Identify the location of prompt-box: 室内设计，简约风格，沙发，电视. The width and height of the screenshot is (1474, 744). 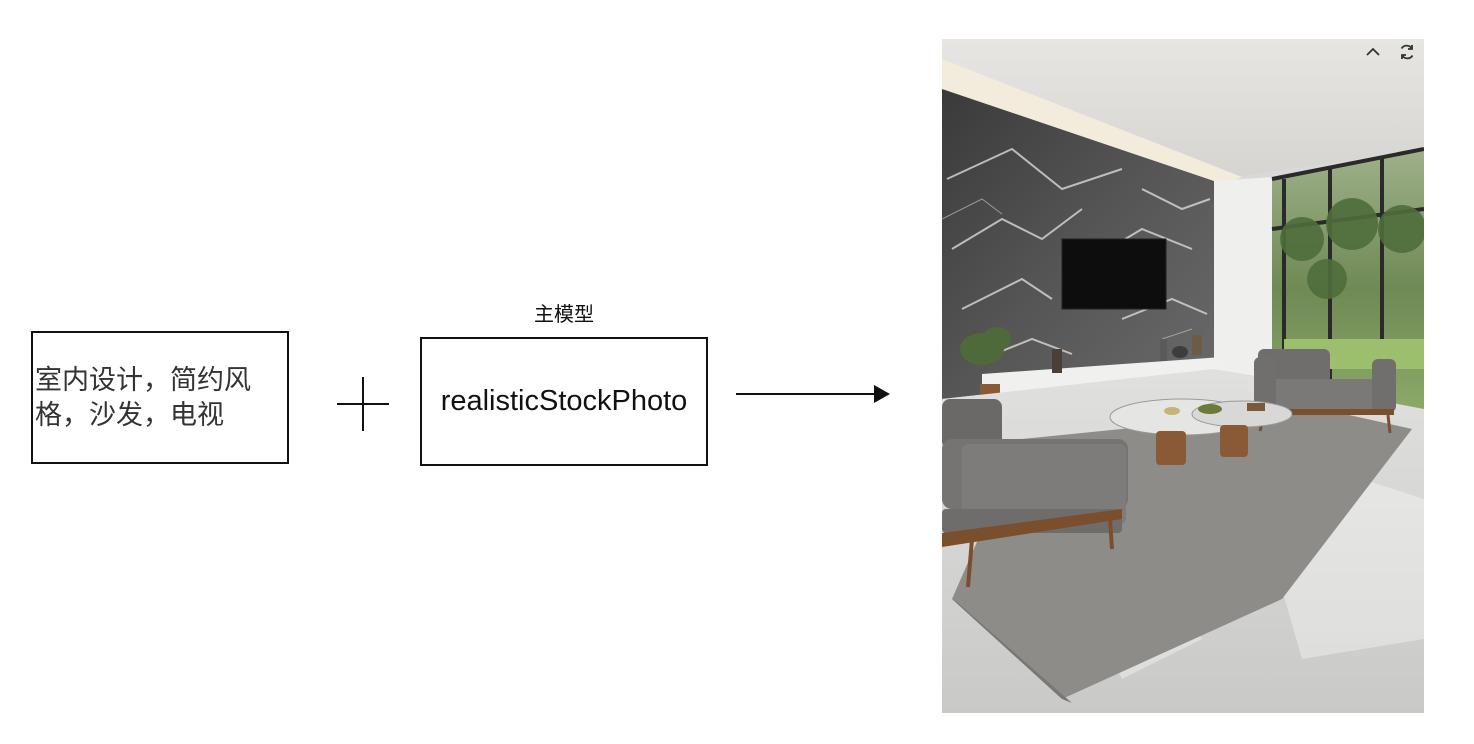
(160, 397).